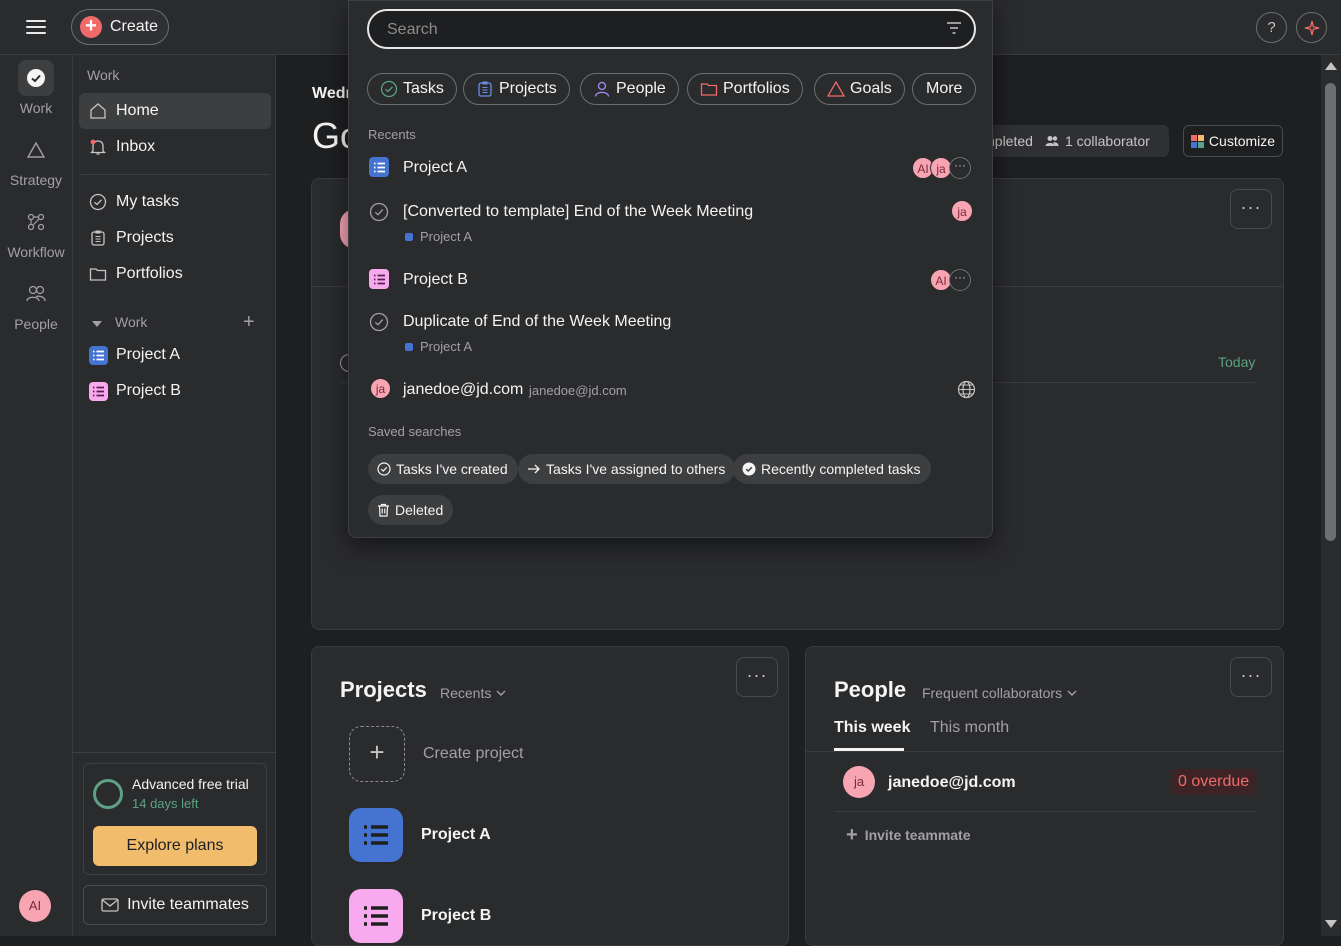 The height and width of the screenshot is (946, 1341). I want to click on trash-icon, so click(383, 510).